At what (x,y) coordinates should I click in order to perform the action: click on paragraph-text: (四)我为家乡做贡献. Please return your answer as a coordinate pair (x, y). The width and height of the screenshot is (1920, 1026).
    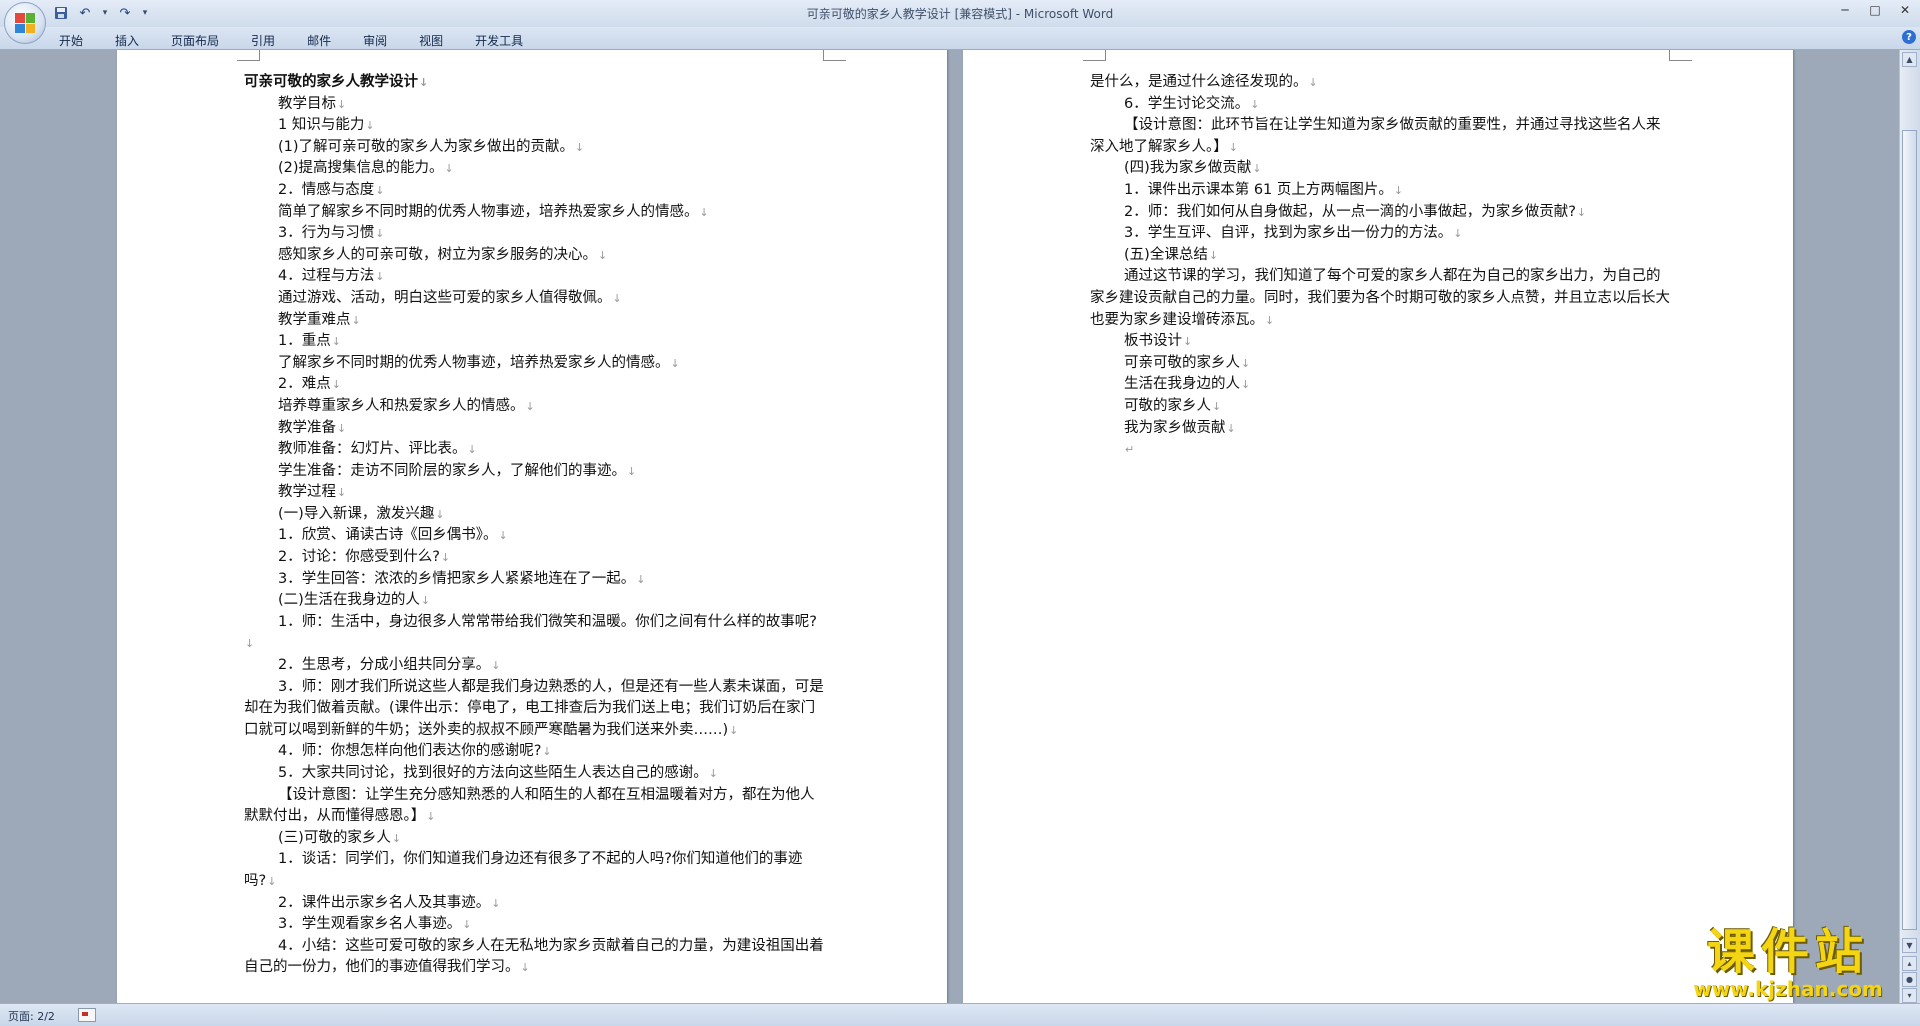
    Looking at the image, I should click on (1188, 168).